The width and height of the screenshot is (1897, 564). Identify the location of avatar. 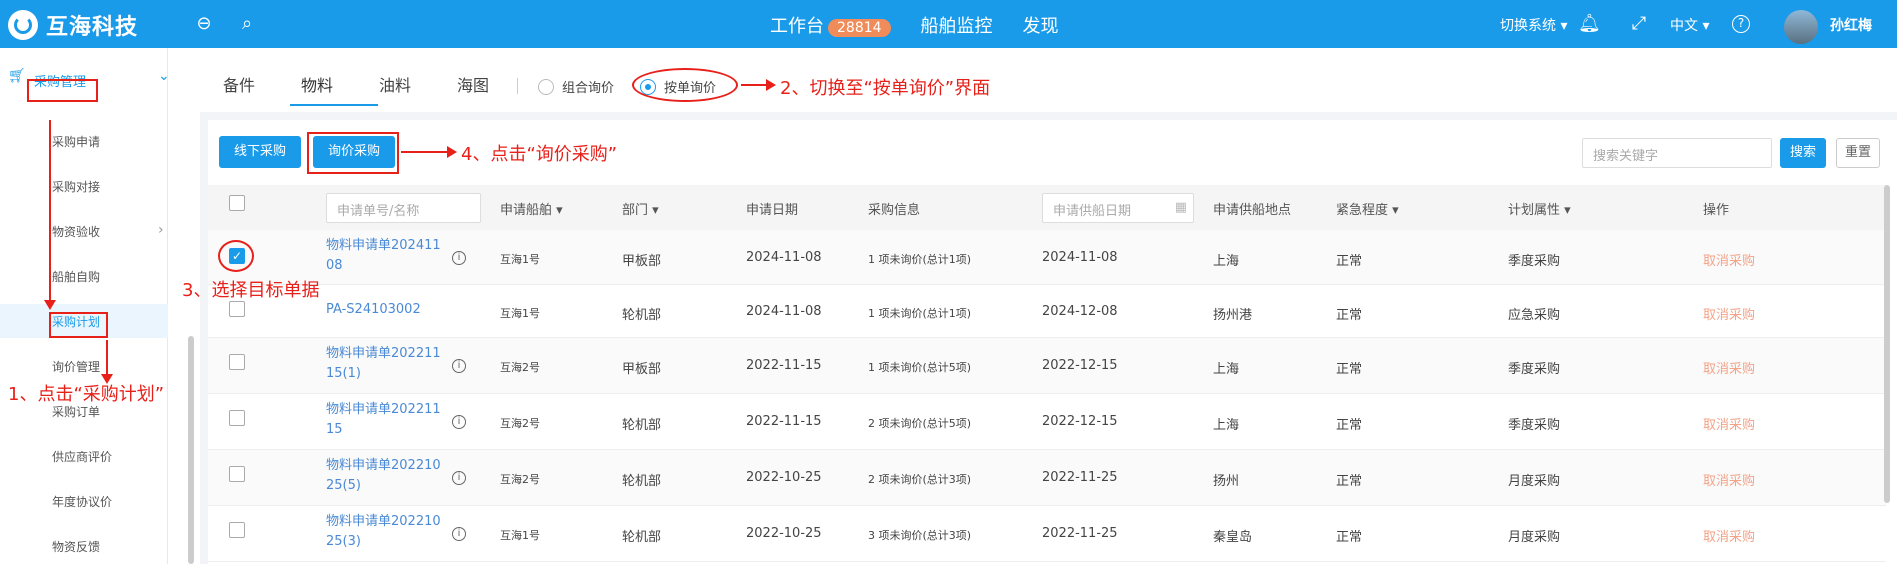
(1801, 27).